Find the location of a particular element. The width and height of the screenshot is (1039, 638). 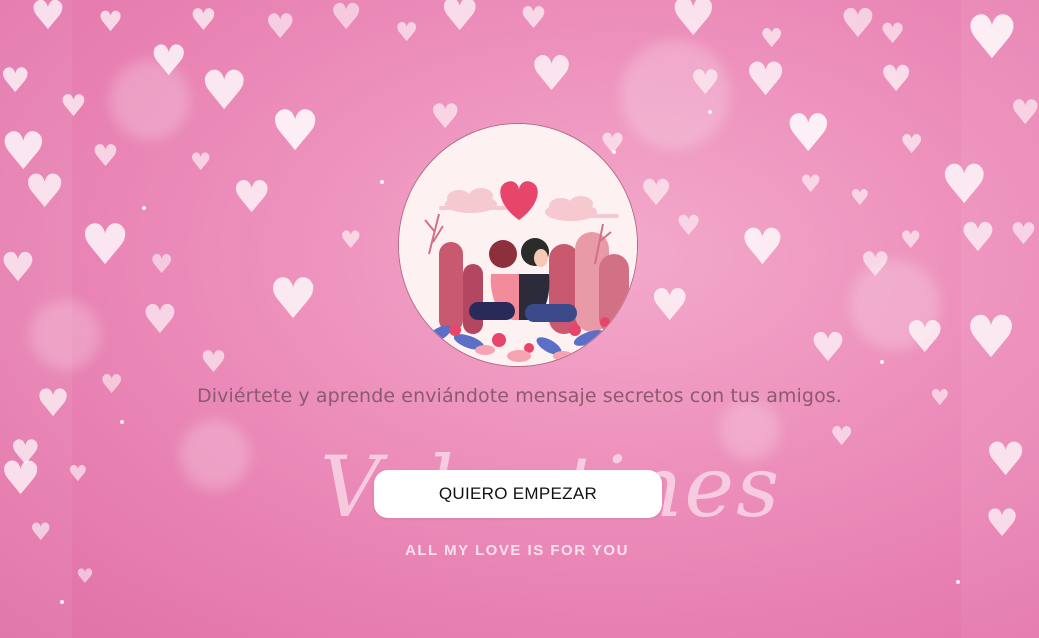

background-slogan: ALL MY LOVE IS FOR YOU is located at coordinates (517, 550).